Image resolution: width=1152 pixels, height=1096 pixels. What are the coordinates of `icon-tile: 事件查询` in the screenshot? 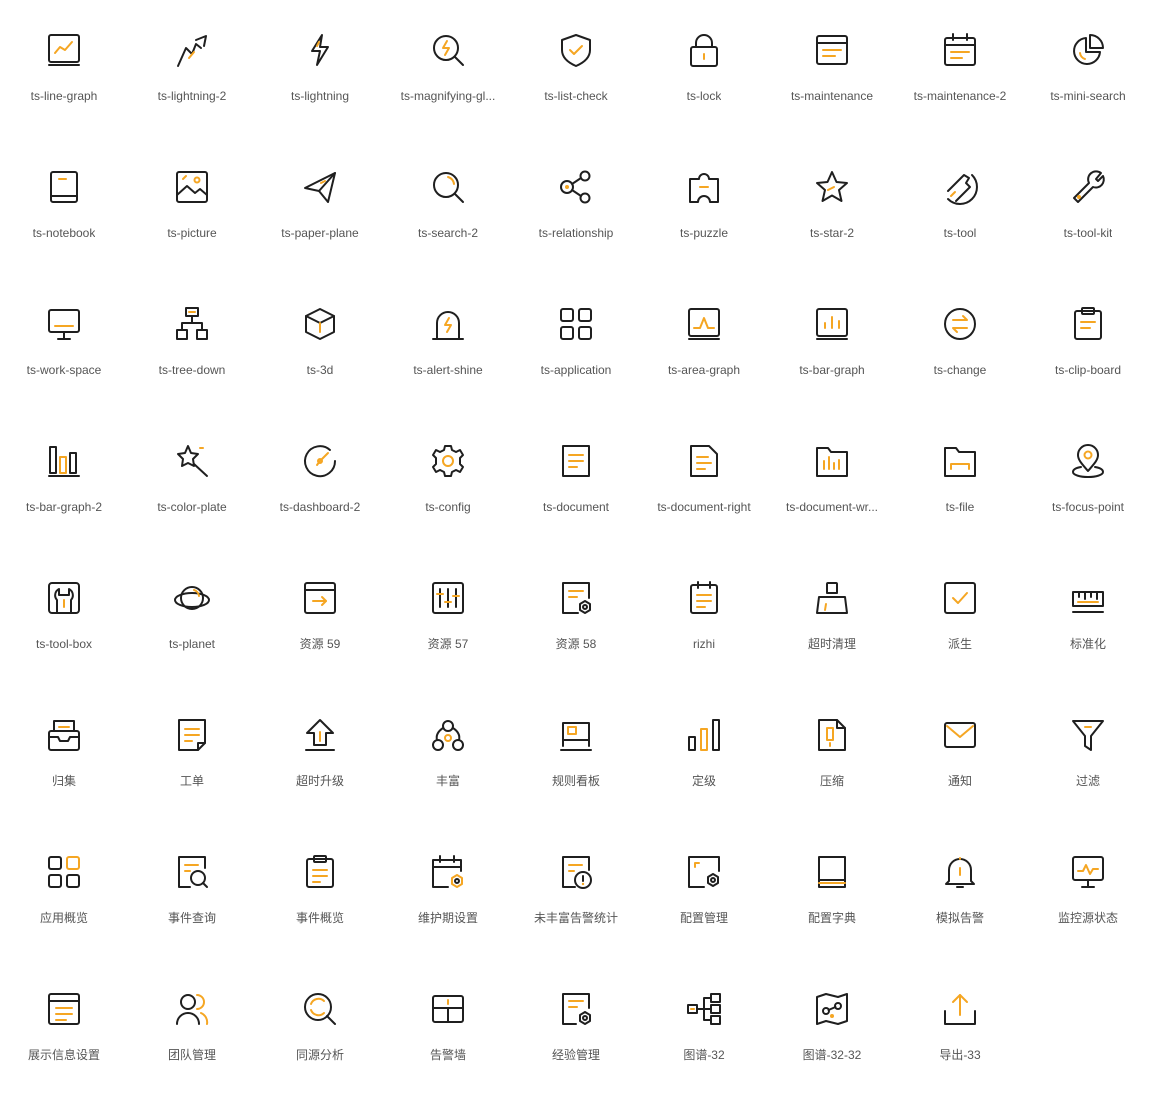 It's located at (192, 890).